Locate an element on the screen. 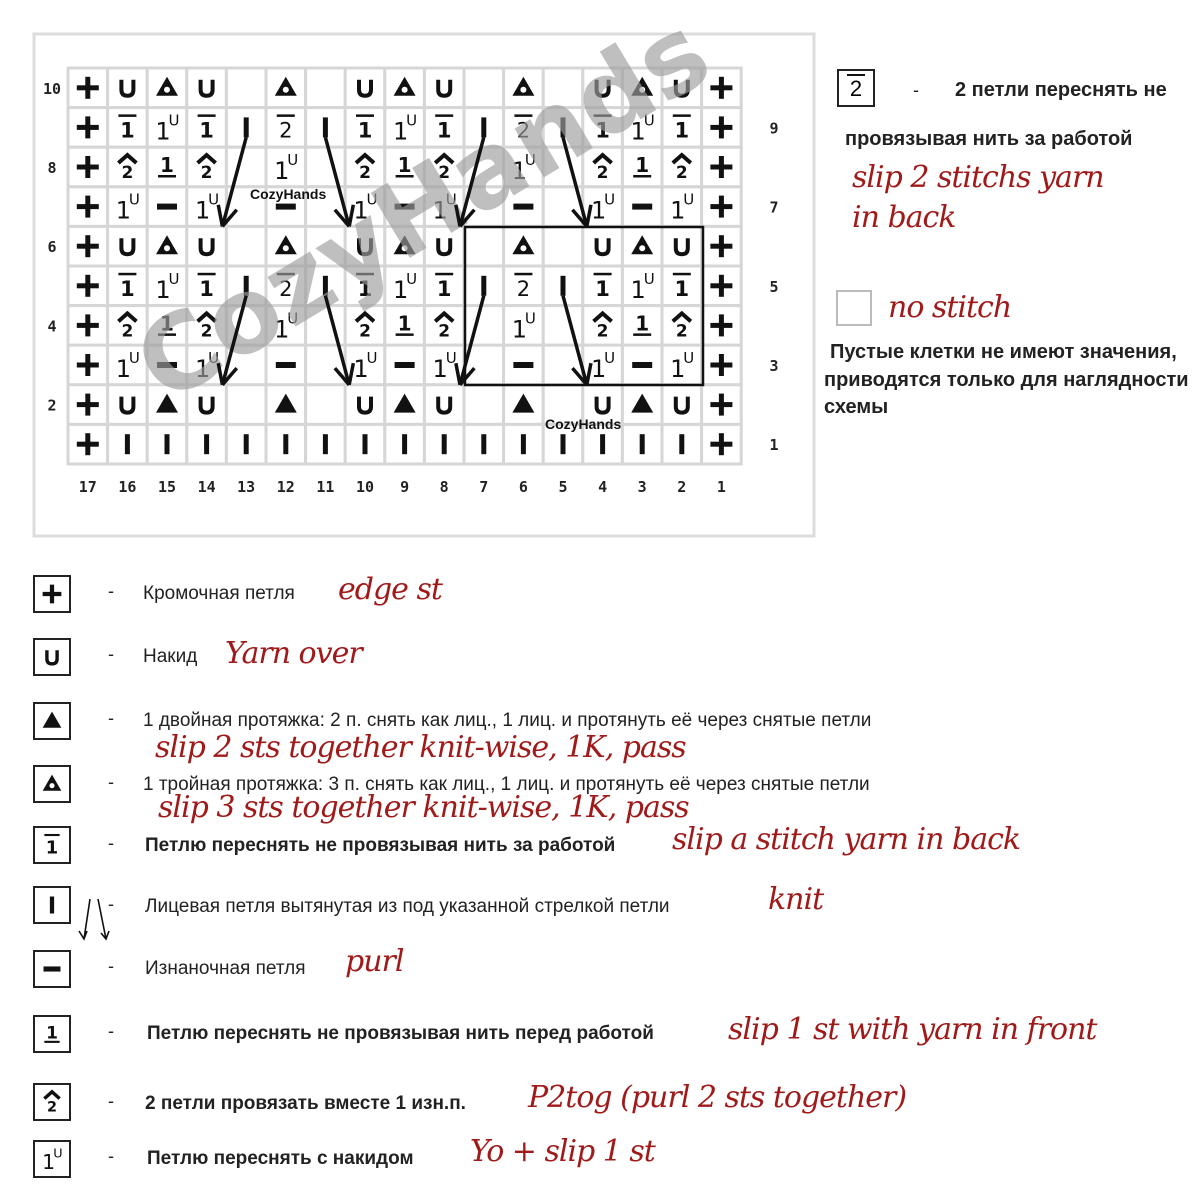 This screenshot has height=1200, width=1200. no-stitch-ru-line2: приводятся только для наглядности is located at coordinates (1006, 380).